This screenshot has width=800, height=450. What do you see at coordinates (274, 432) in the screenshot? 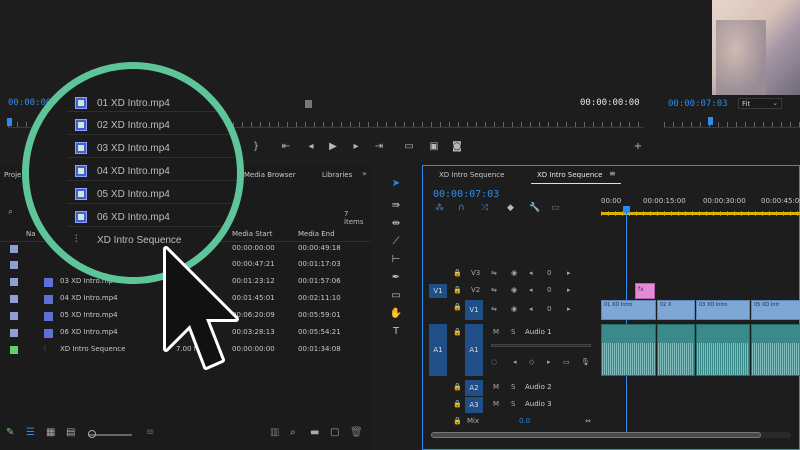
I see `automate-icon: ▥` at bounding box center [274, 432].